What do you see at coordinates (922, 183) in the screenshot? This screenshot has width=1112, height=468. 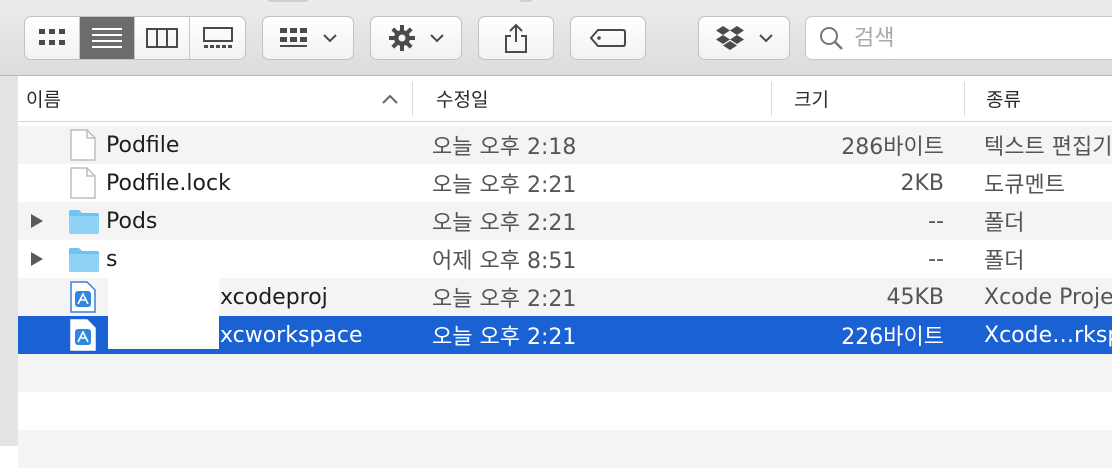 I see `file-size: 2KB` at bounding box center [922, 183].